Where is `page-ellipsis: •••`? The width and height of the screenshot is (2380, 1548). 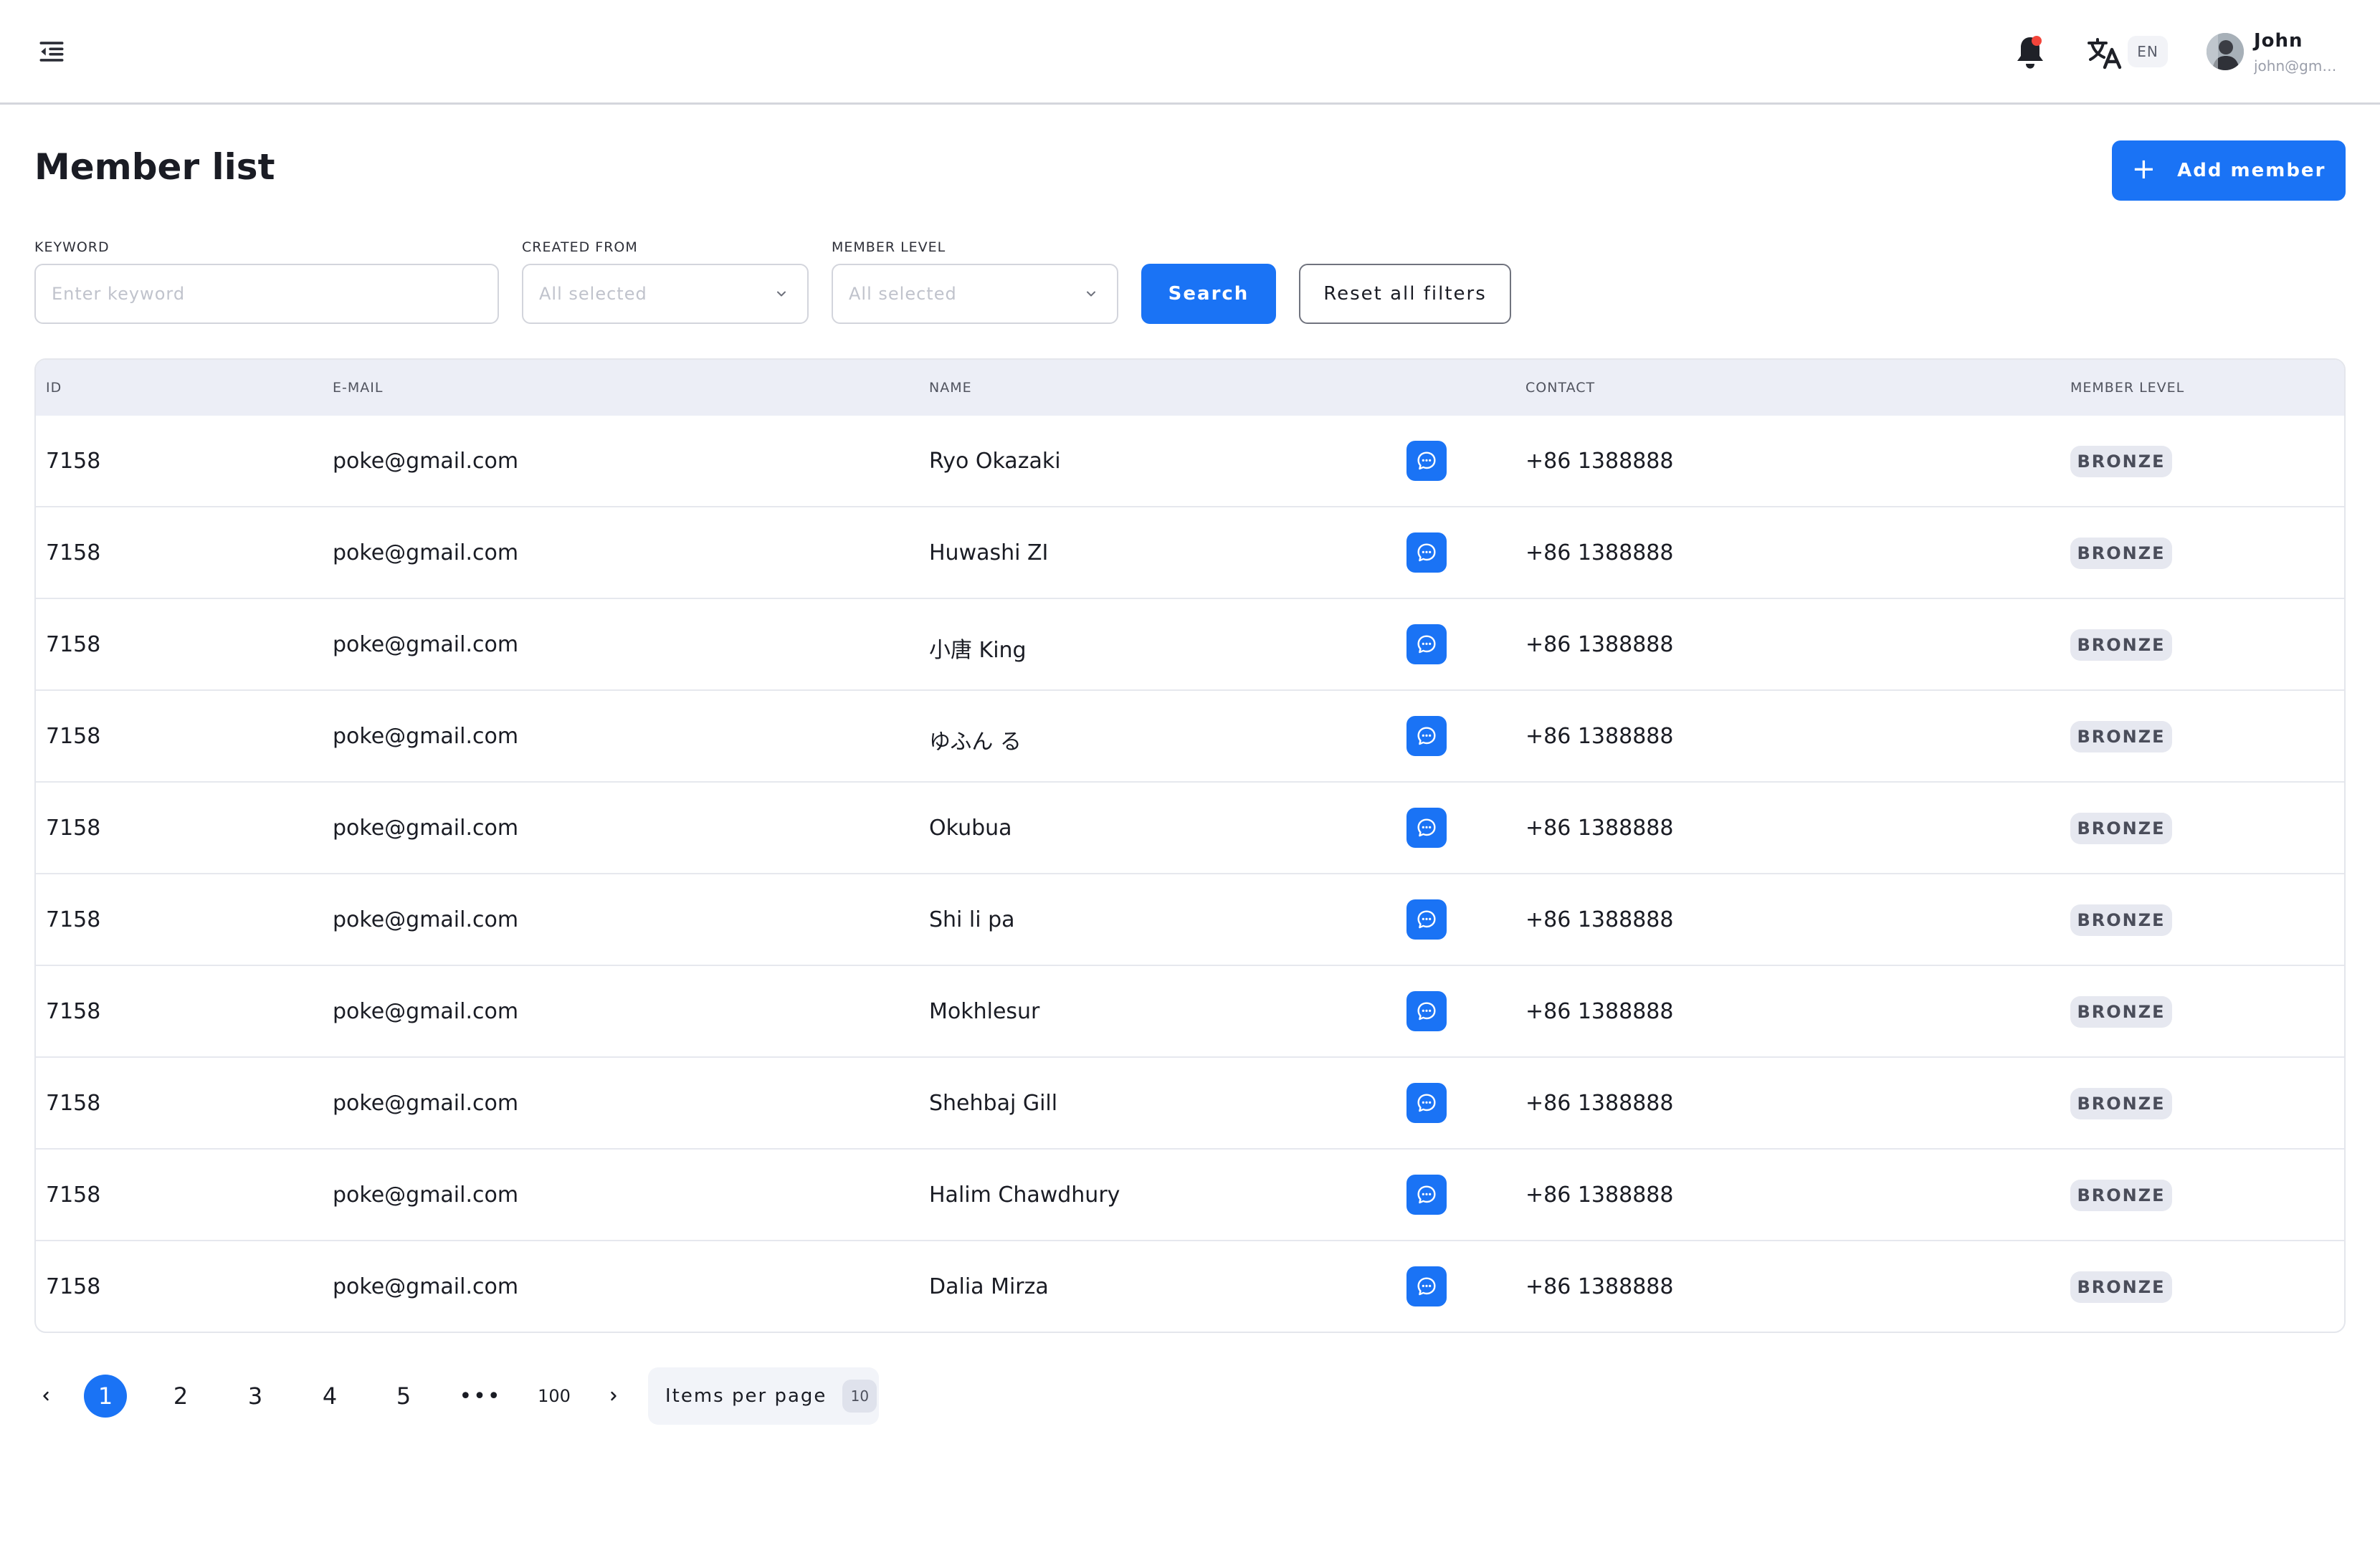
page-ellipsis: ••• is located at coordinates (480, 1396).